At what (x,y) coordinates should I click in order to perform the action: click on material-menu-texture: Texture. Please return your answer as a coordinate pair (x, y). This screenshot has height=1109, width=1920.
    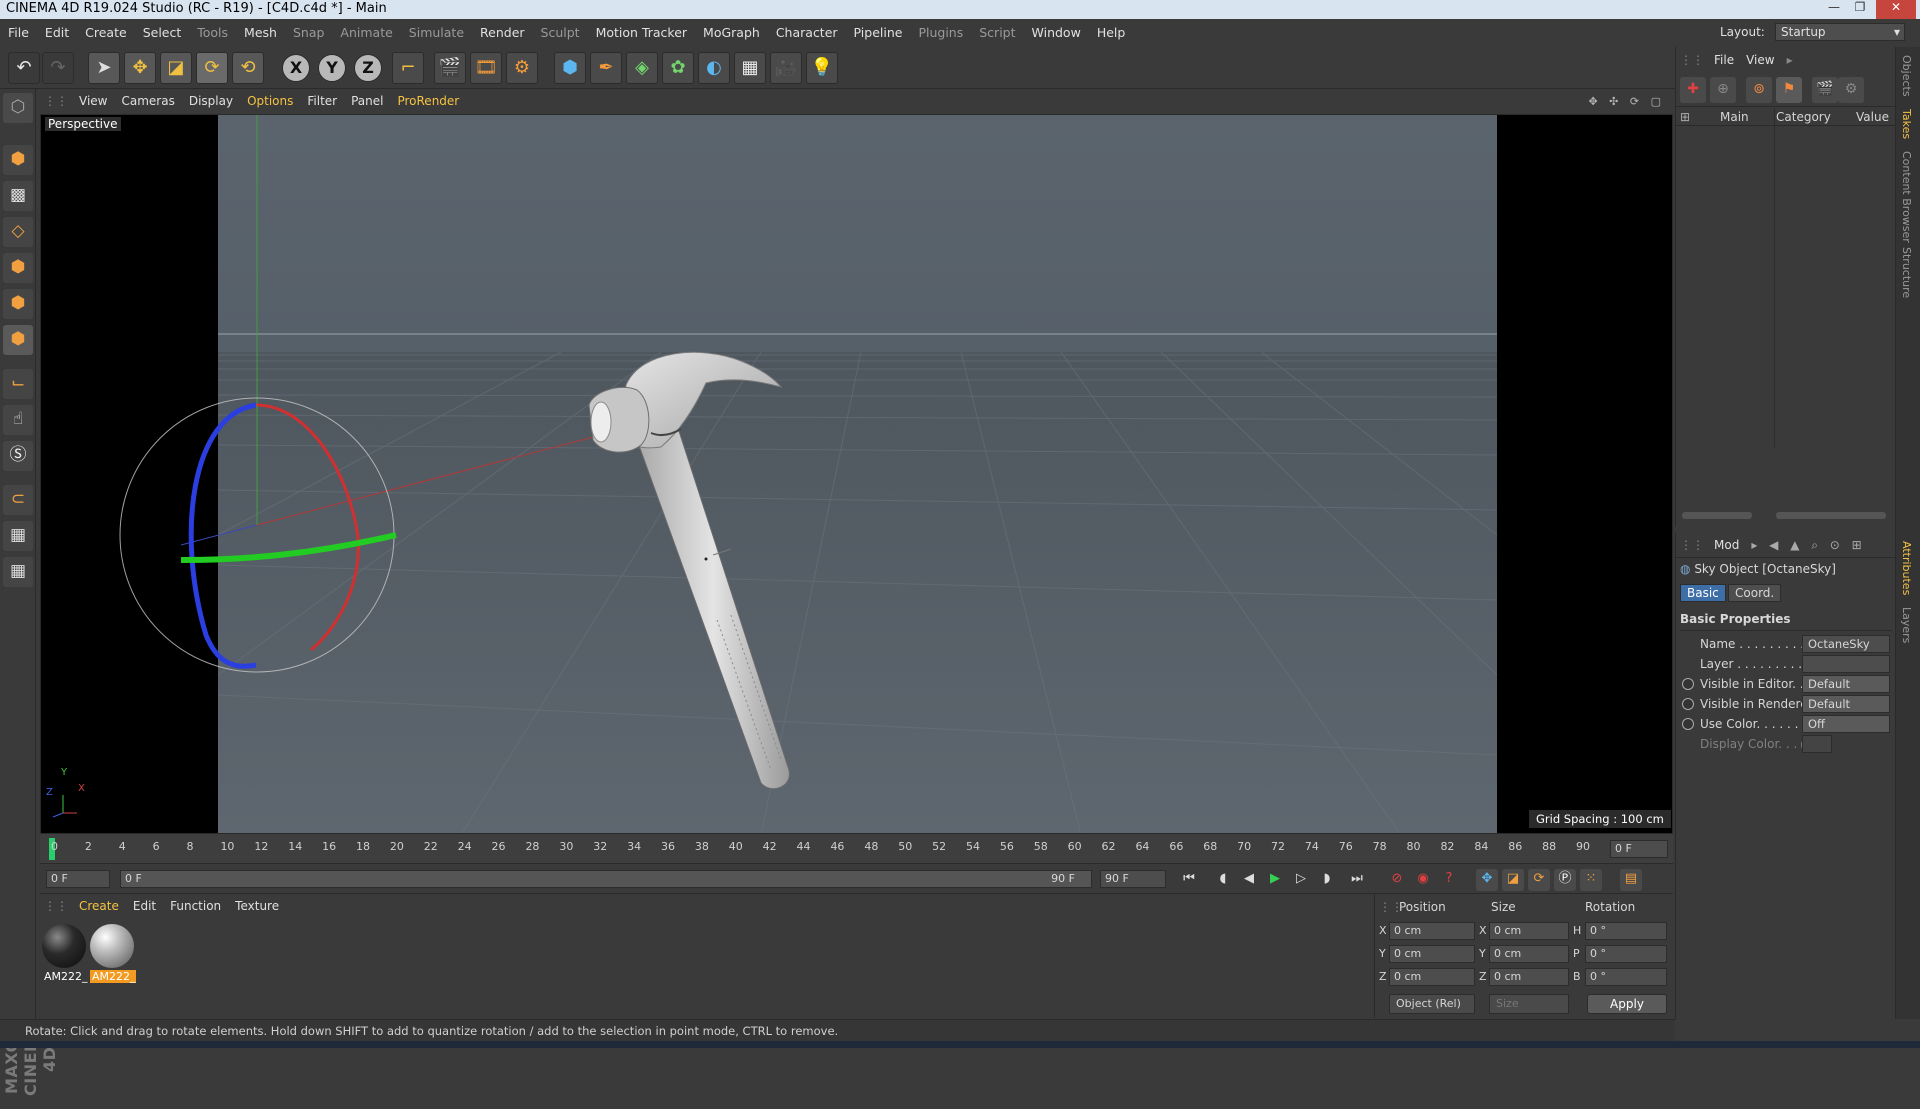
    Looking at the image, I should click on (257, 906).